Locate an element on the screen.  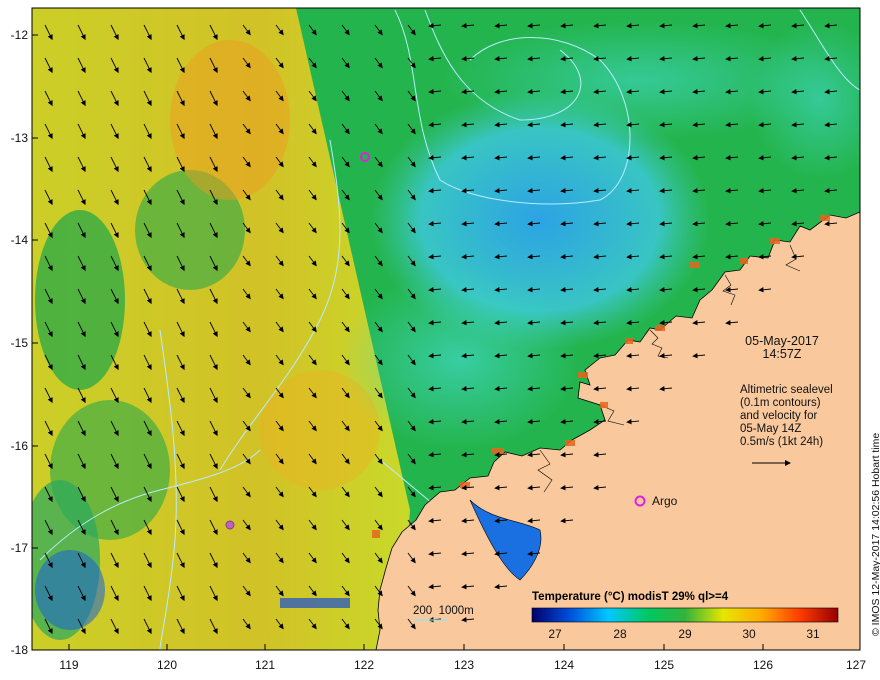
altimetry-line: and velocity for is located at coordinates (779, 416).